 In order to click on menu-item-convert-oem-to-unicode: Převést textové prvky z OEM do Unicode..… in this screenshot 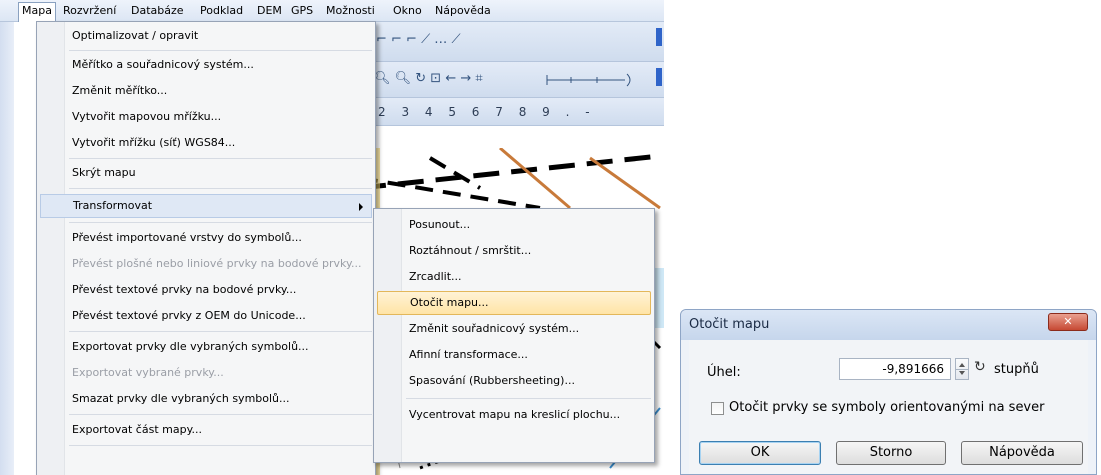, I will do `click(206, 316)`.